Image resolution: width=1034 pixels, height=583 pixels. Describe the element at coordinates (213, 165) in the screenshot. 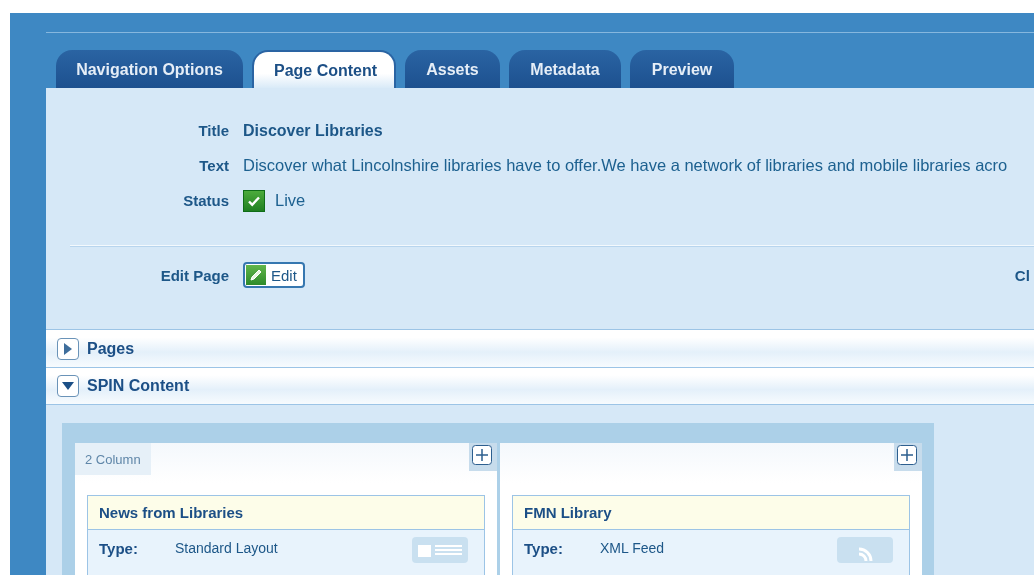

I see `field-label: Text` at that location.